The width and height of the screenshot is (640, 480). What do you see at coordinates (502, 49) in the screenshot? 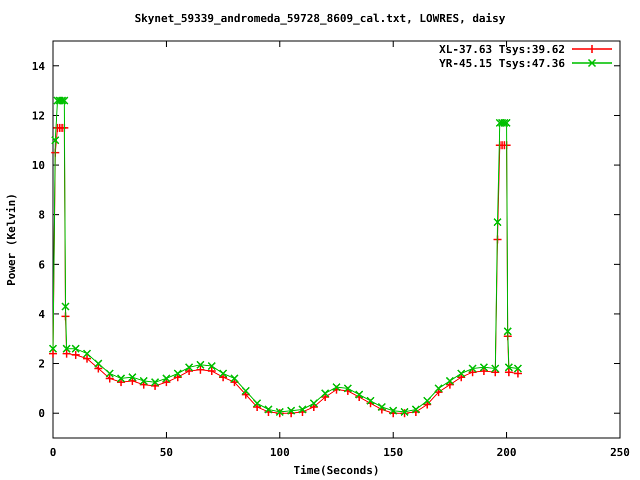
I see `legend-label: XL-37.63 Tsys:39.62` at bounding box center [502, 49].